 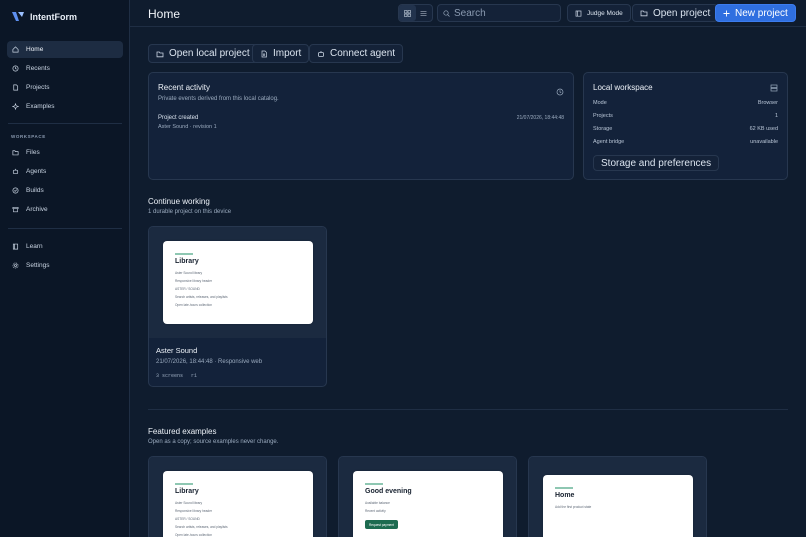 I want to click on search-box, so click(x=499, y=13).